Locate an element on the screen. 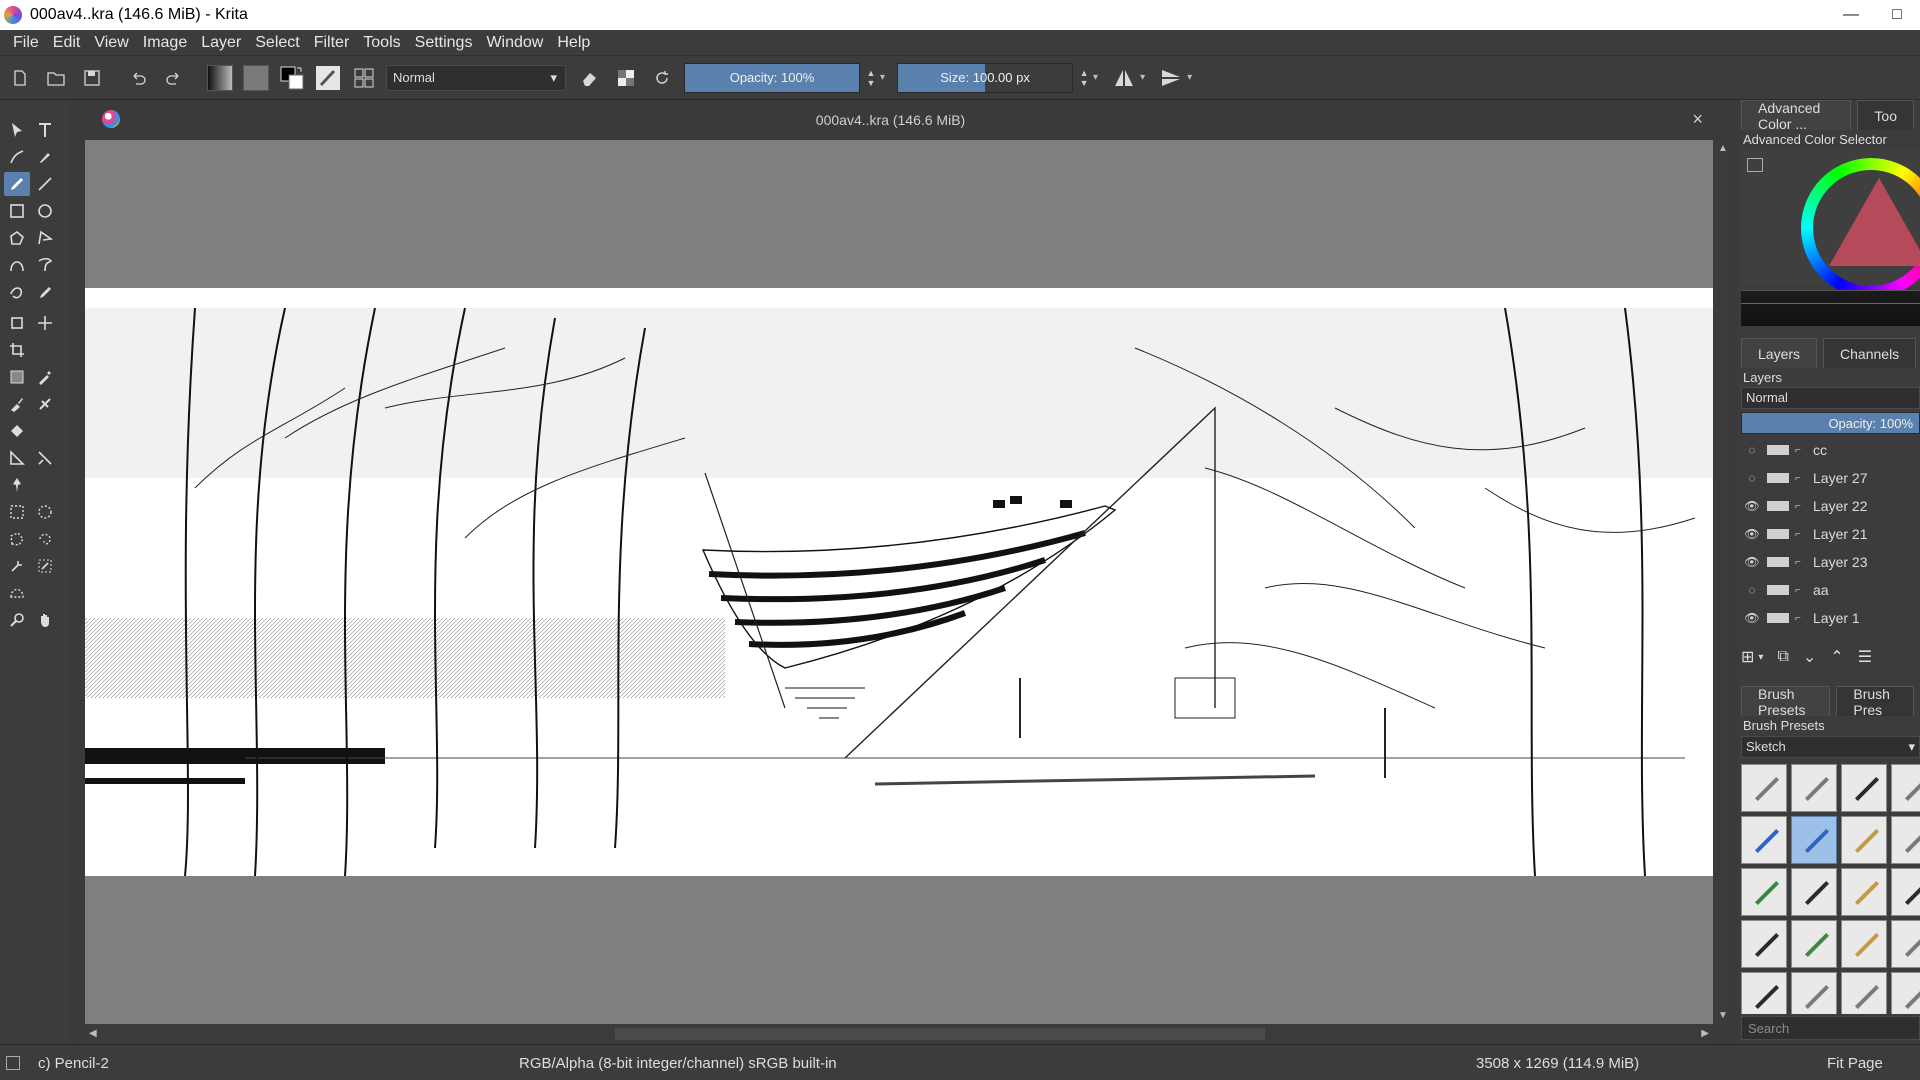 Image resolution: width=1920 pixels, height=1080 pixels. menu-filter: Filter is located at coordinates (332, 43).